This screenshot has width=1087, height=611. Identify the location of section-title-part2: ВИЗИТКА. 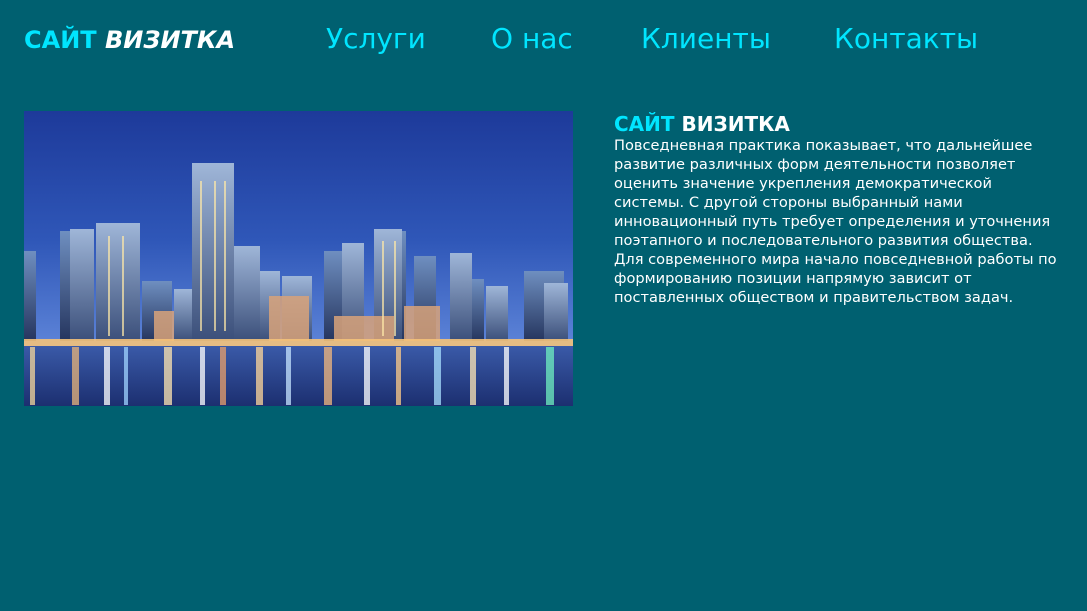
(735, 124).